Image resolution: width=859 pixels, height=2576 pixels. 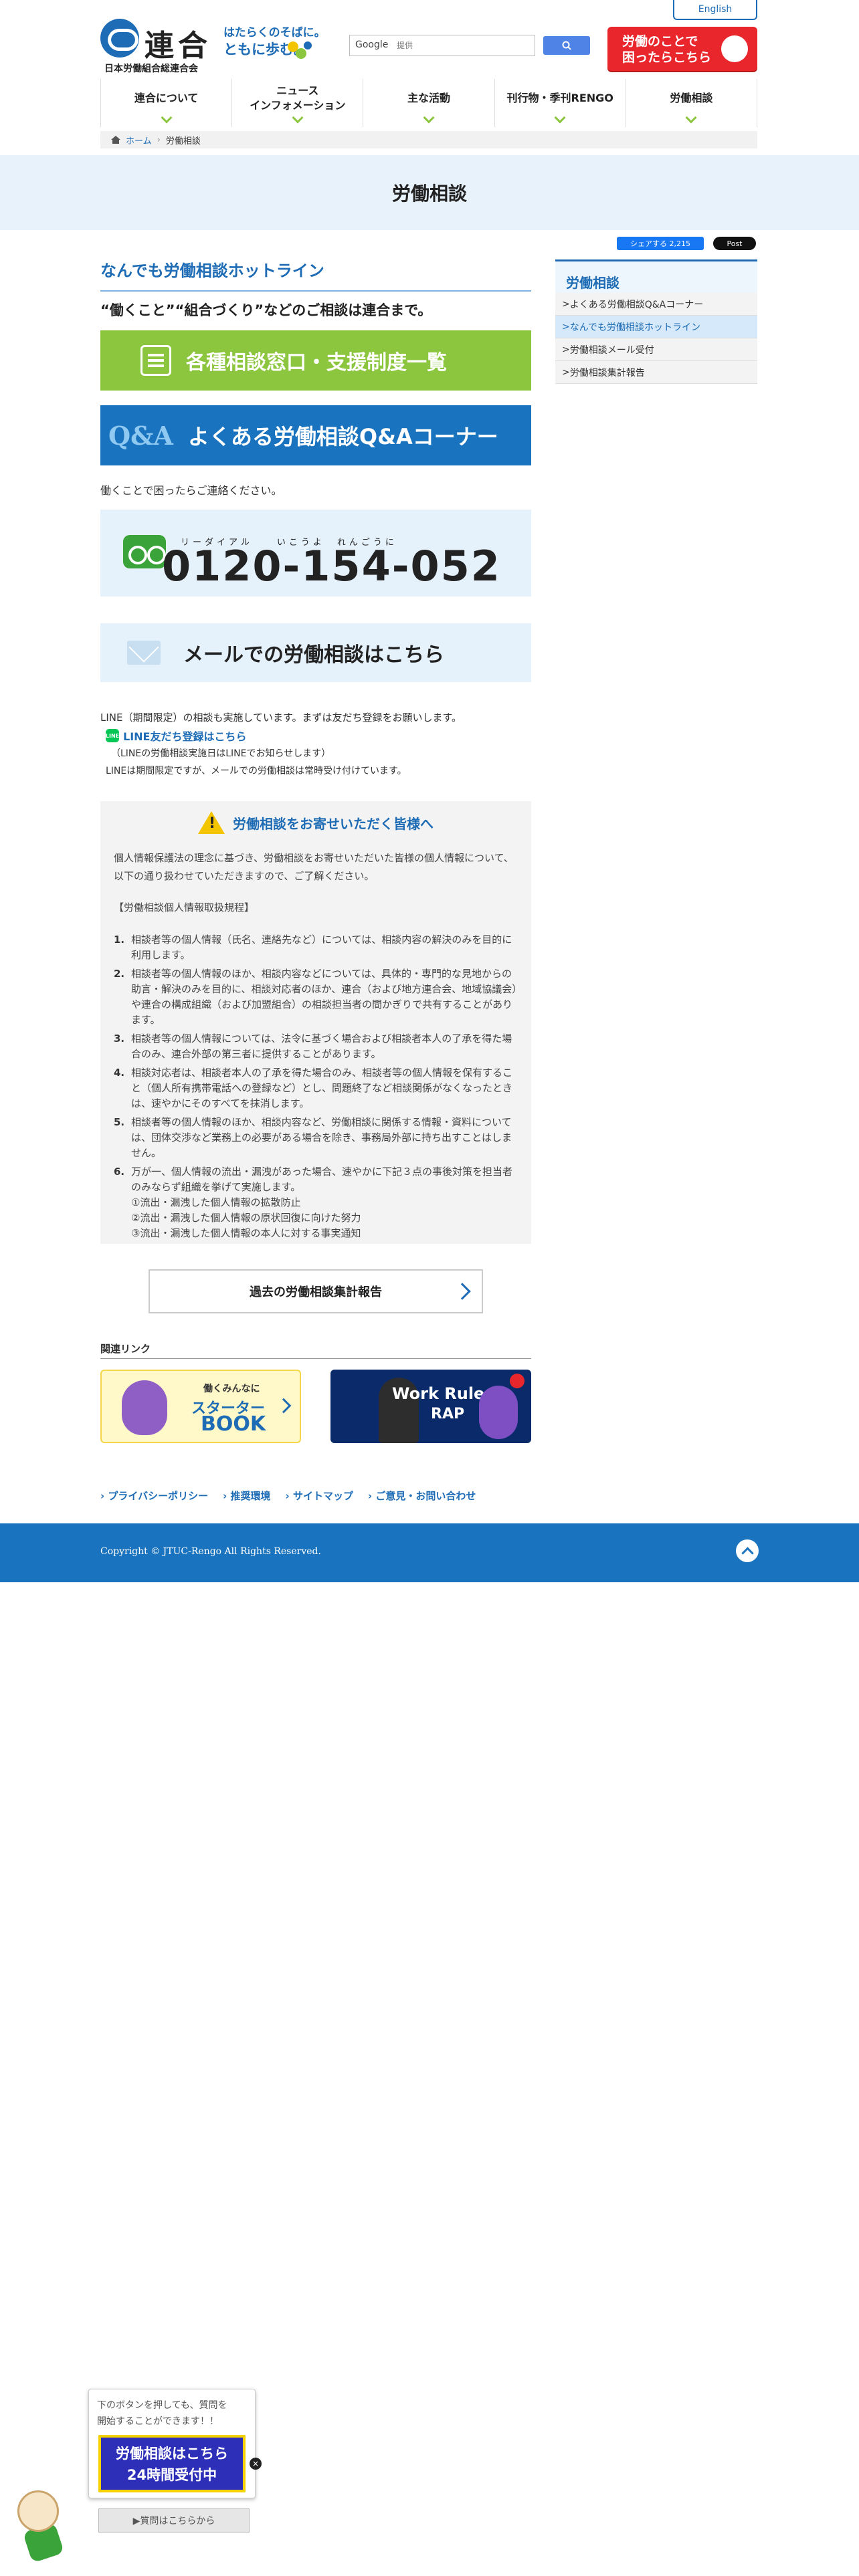 What do you see at coordinates (140, 436) in the screenshot?
I see `qa-icon: Q&A` at bounding box center [140, 436].